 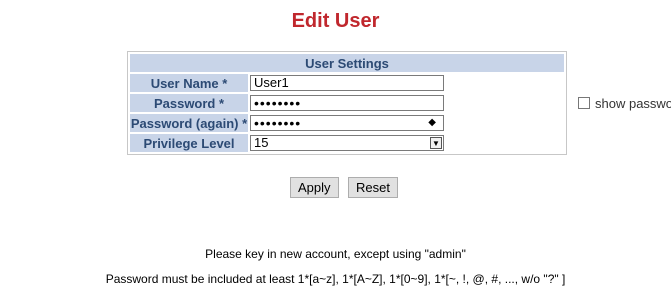 What do you see at coordinates (347, 143) in the screenshot?
I see `privilege-level-select: 15 ▼` at bounding box center [347, 143].